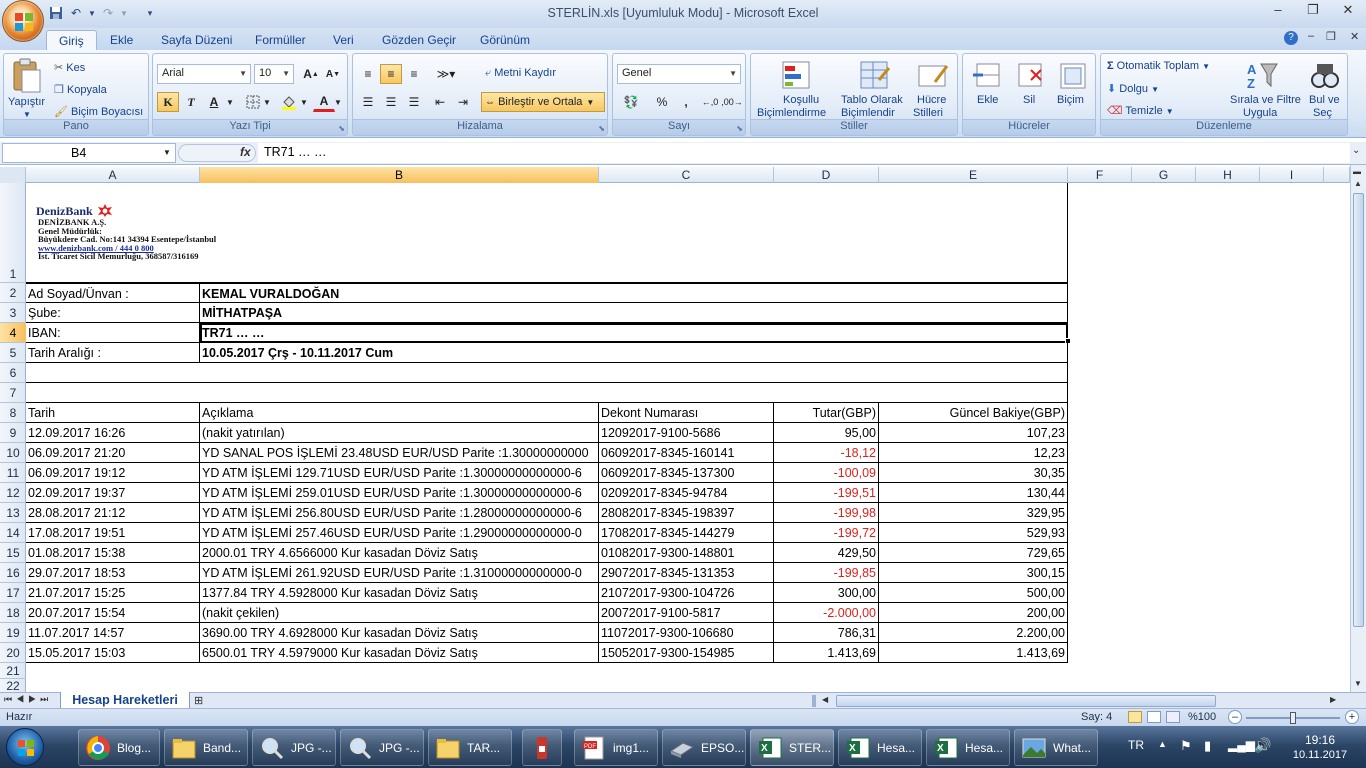  What do you see at coordinates (125, 700) in the screenshot?
I see `sheet-tab-active: Hesap Hareketleri` at bounding box center [125, 700].